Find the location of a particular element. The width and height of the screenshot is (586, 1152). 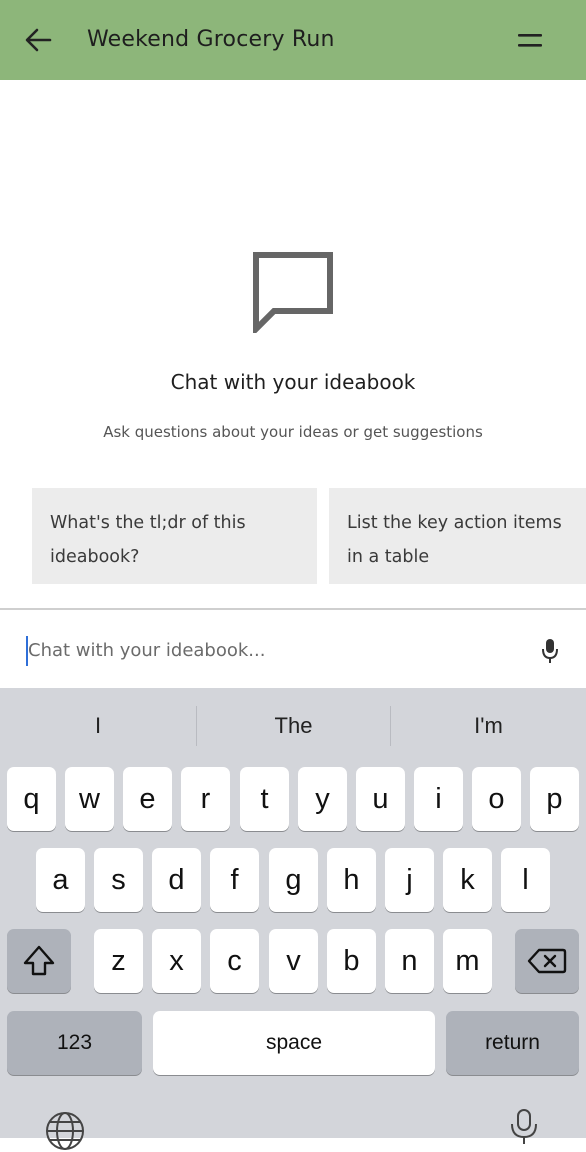

key: t is located at coordinates (264, 799).